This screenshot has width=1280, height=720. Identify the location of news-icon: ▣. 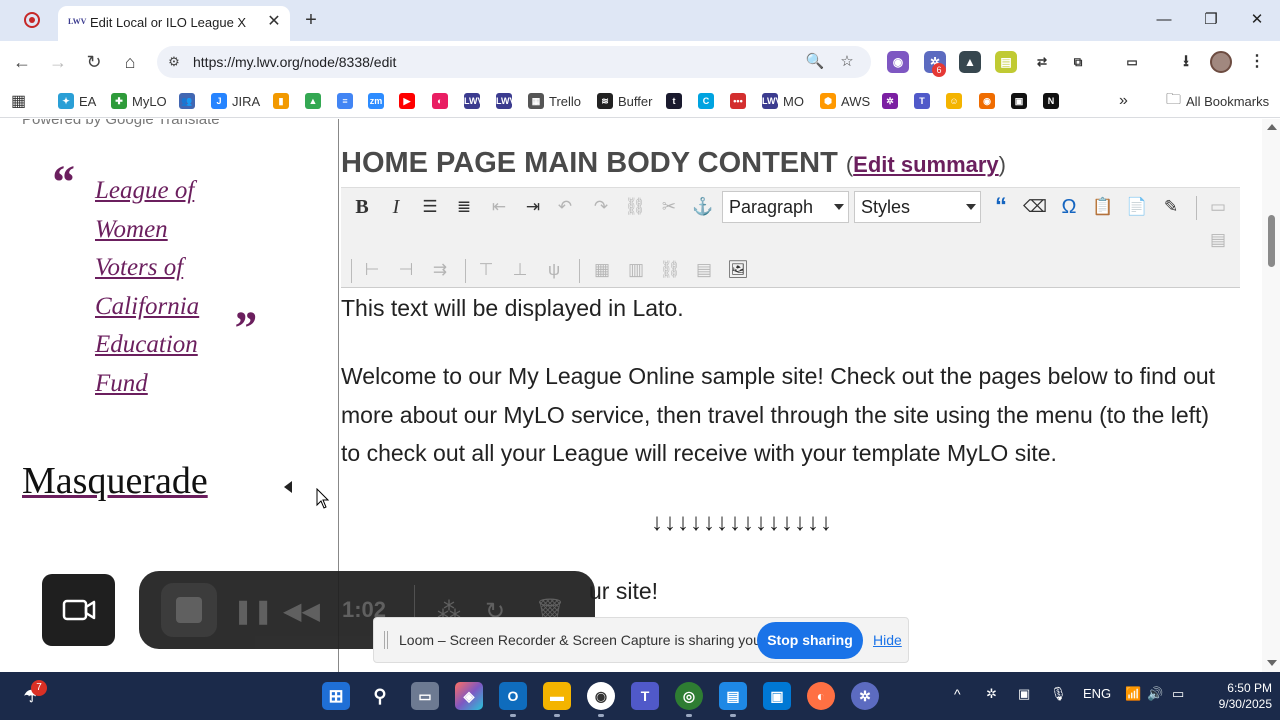
(777, 696).